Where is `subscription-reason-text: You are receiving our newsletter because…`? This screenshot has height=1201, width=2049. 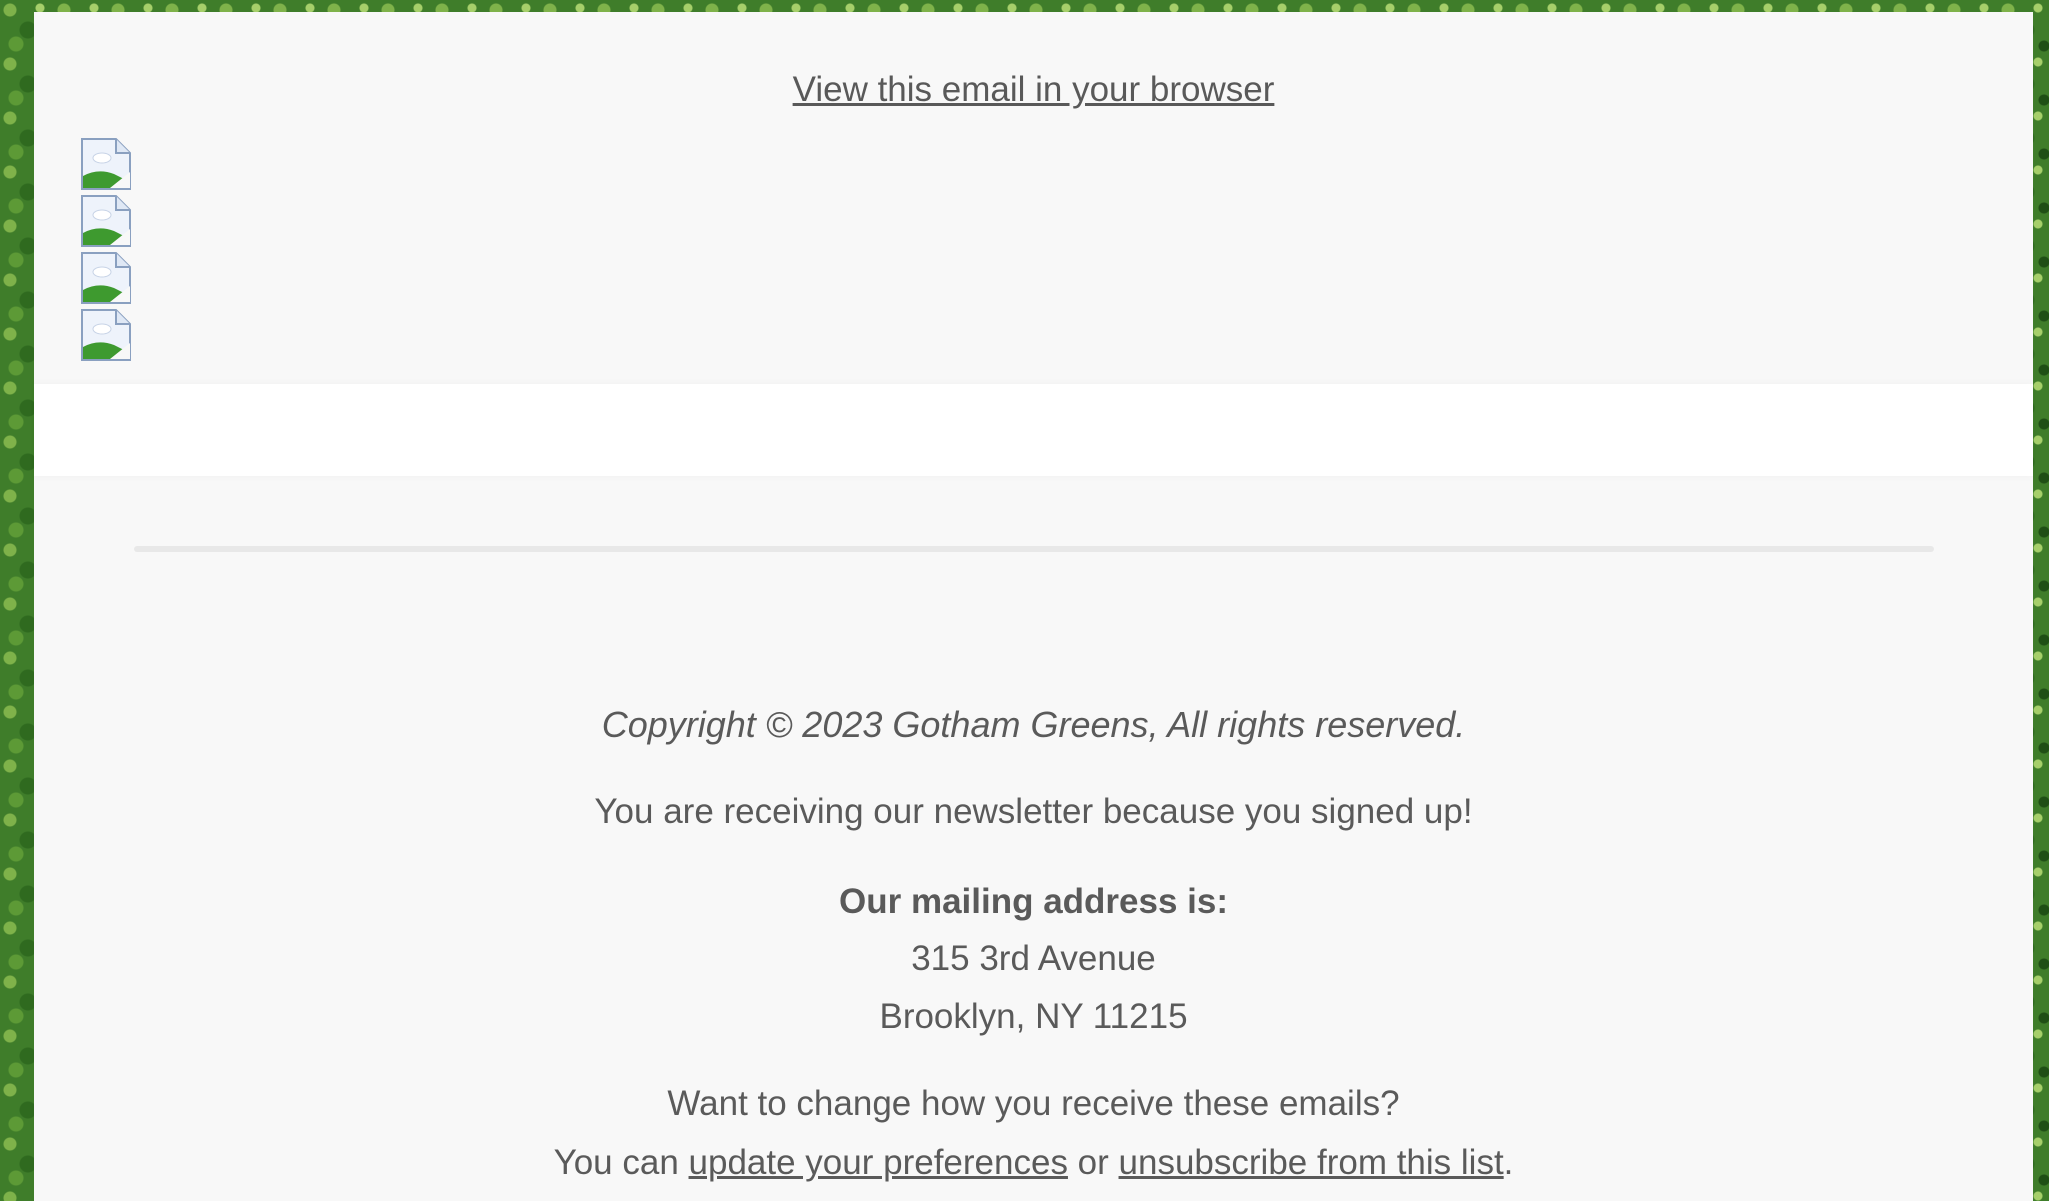
subscription-reason-text: You are receiving our newsletter because… is located at coordinates (1033, 811).